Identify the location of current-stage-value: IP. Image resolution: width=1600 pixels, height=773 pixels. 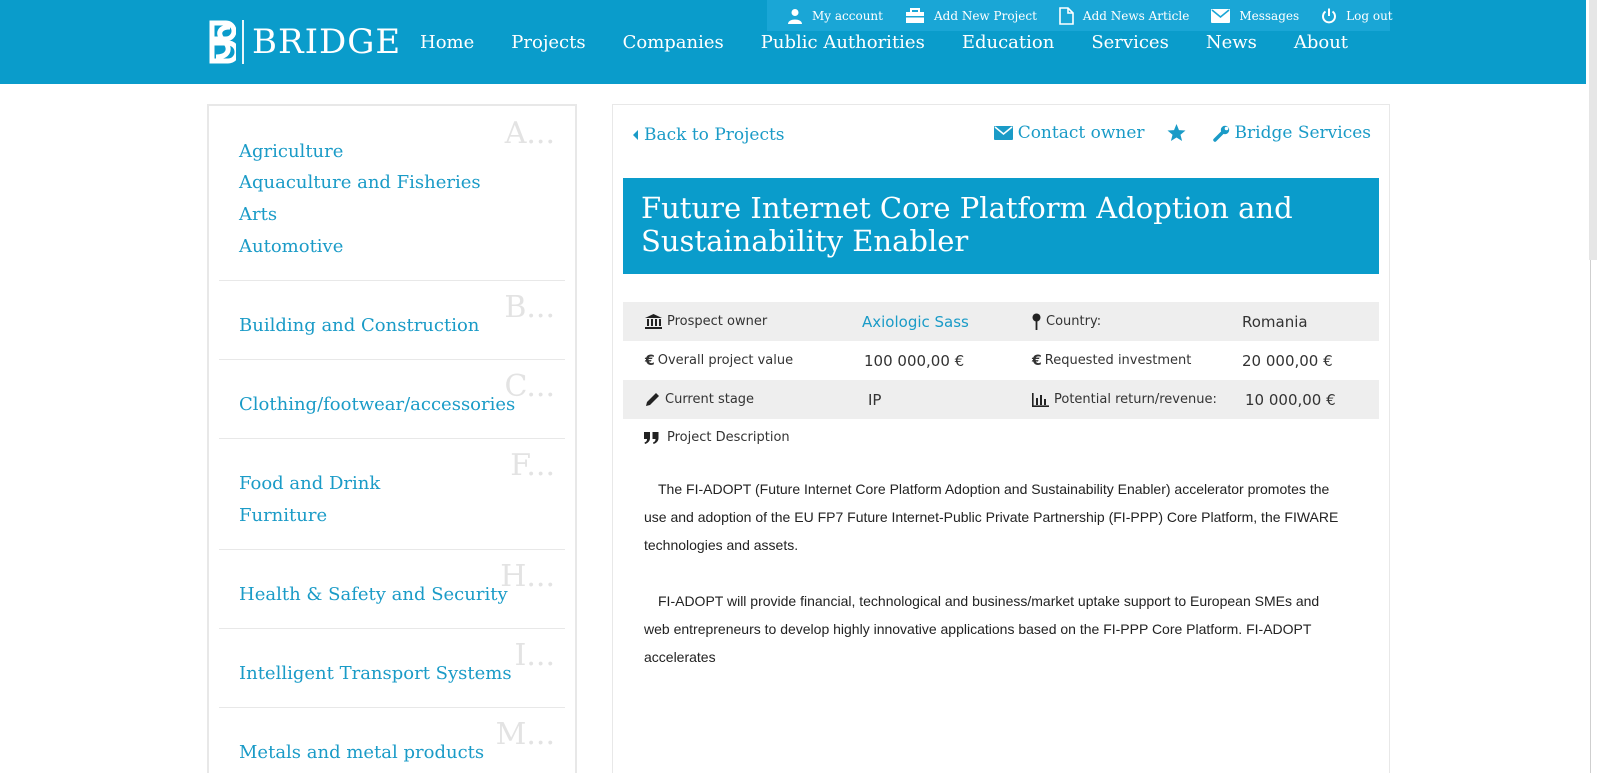
(875, 399).